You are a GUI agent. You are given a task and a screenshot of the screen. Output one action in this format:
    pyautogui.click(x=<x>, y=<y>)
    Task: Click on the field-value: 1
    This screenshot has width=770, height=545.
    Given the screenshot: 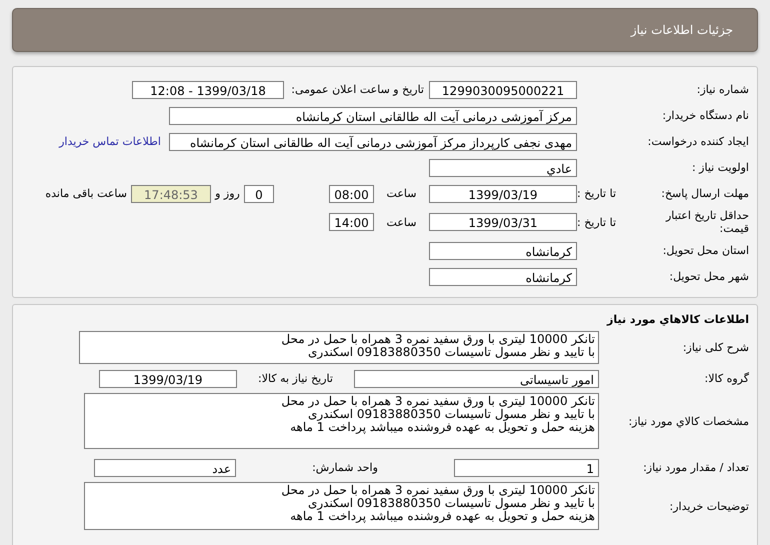 What is the action you would take?
    pyautogui.click(x=526, y=467)
    